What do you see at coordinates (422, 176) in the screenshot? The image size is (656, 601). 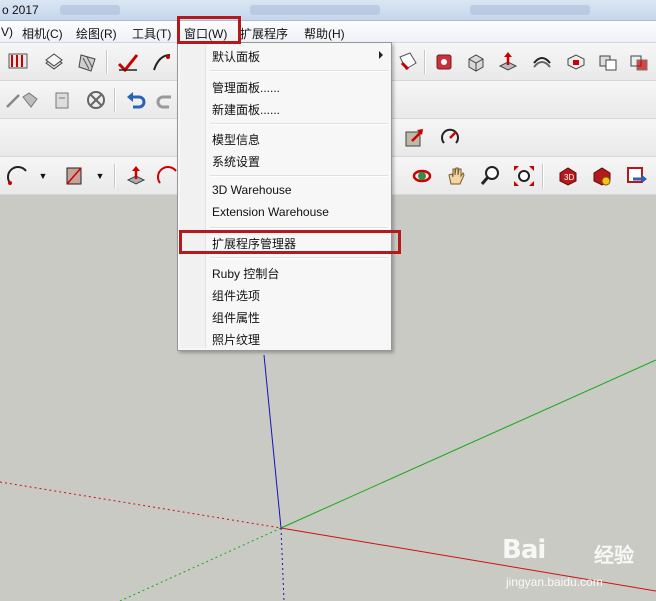 I see `orbit-icon` at bounding box center [422, 176].